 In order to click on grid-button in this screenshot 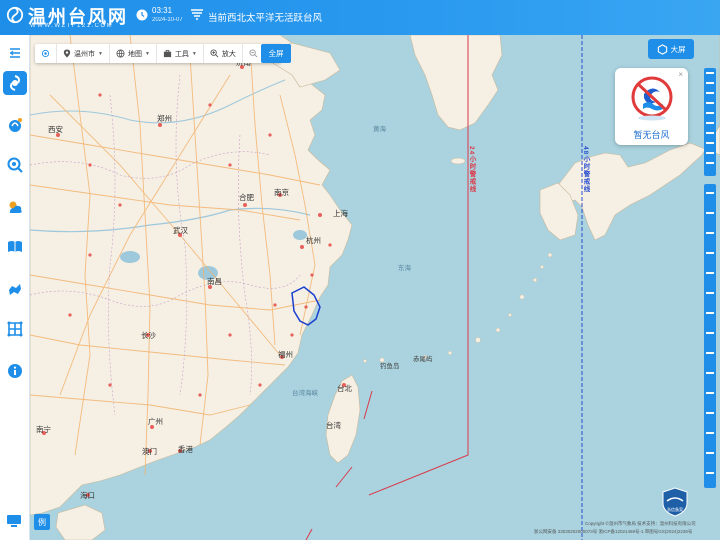, I will do `click(15, 329)`.